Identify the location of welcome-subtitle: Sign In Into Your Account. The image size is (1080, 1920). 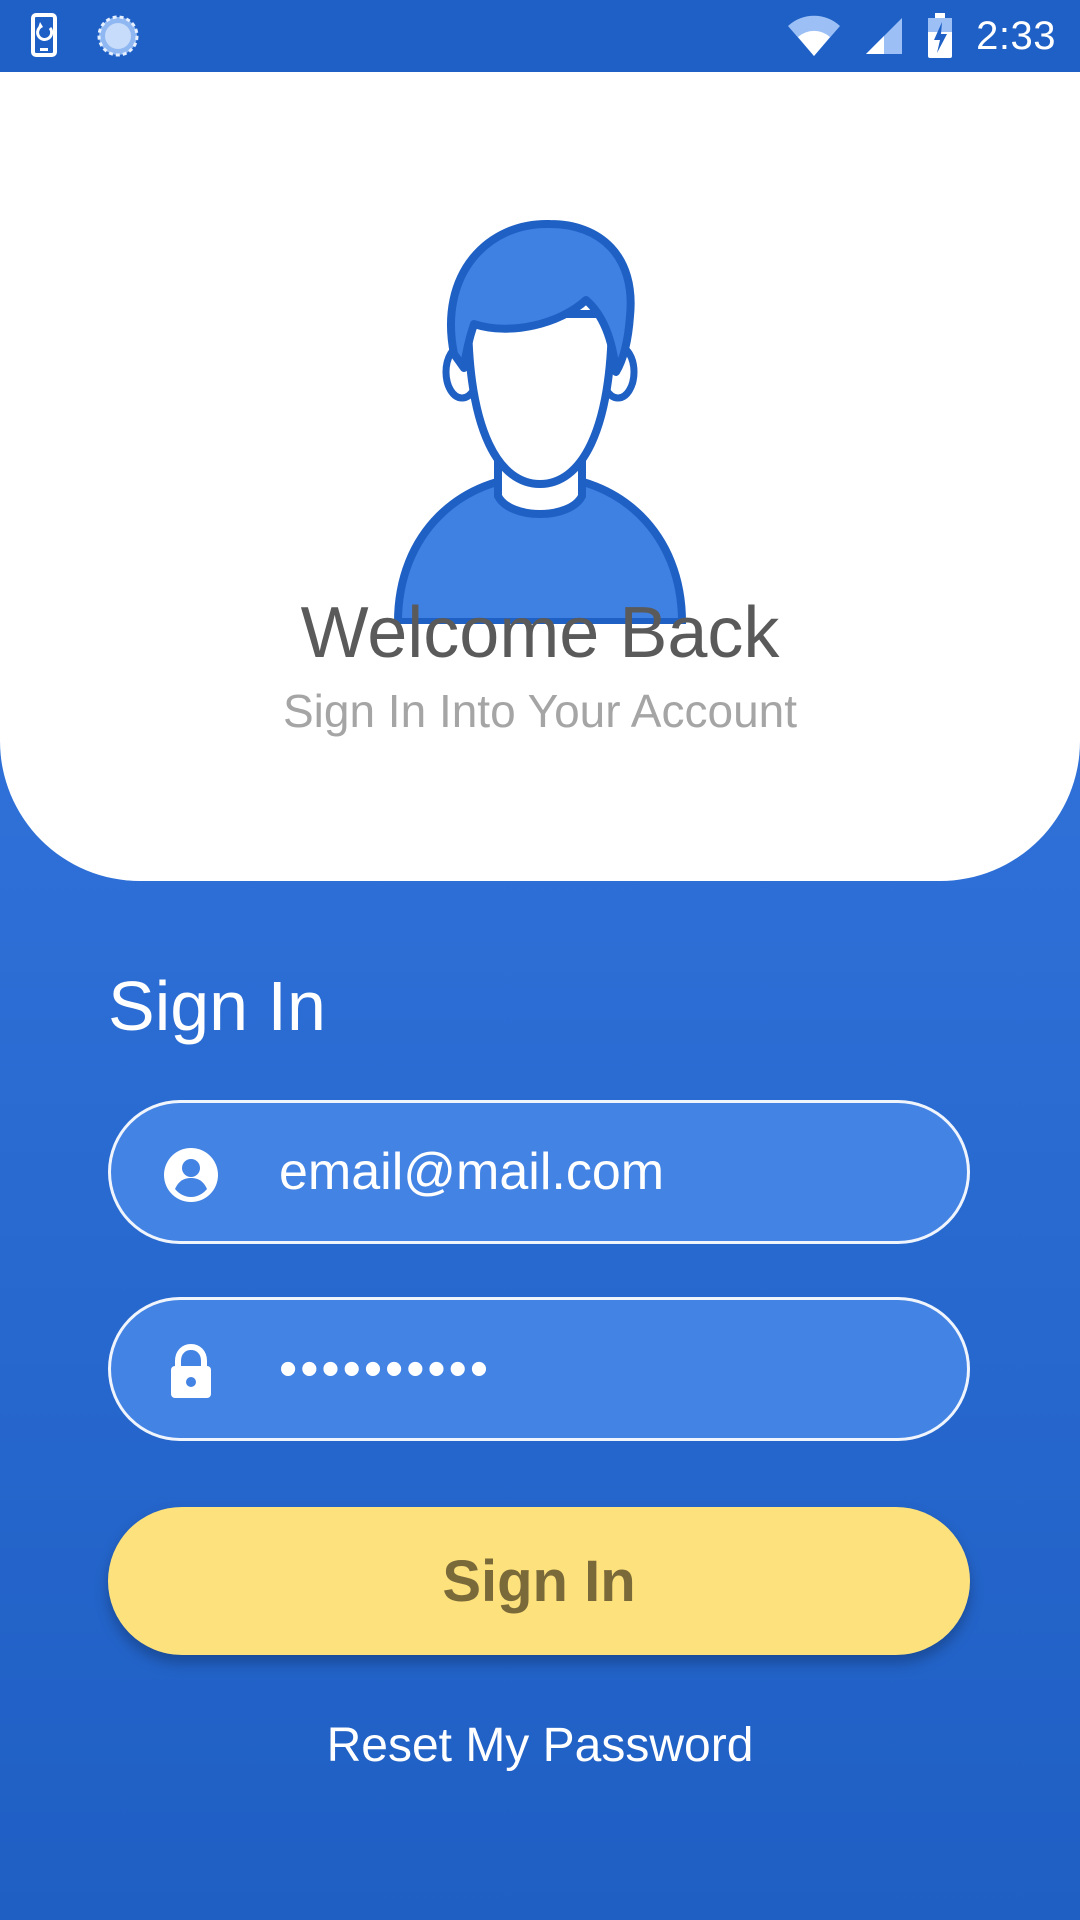
(540, 711).